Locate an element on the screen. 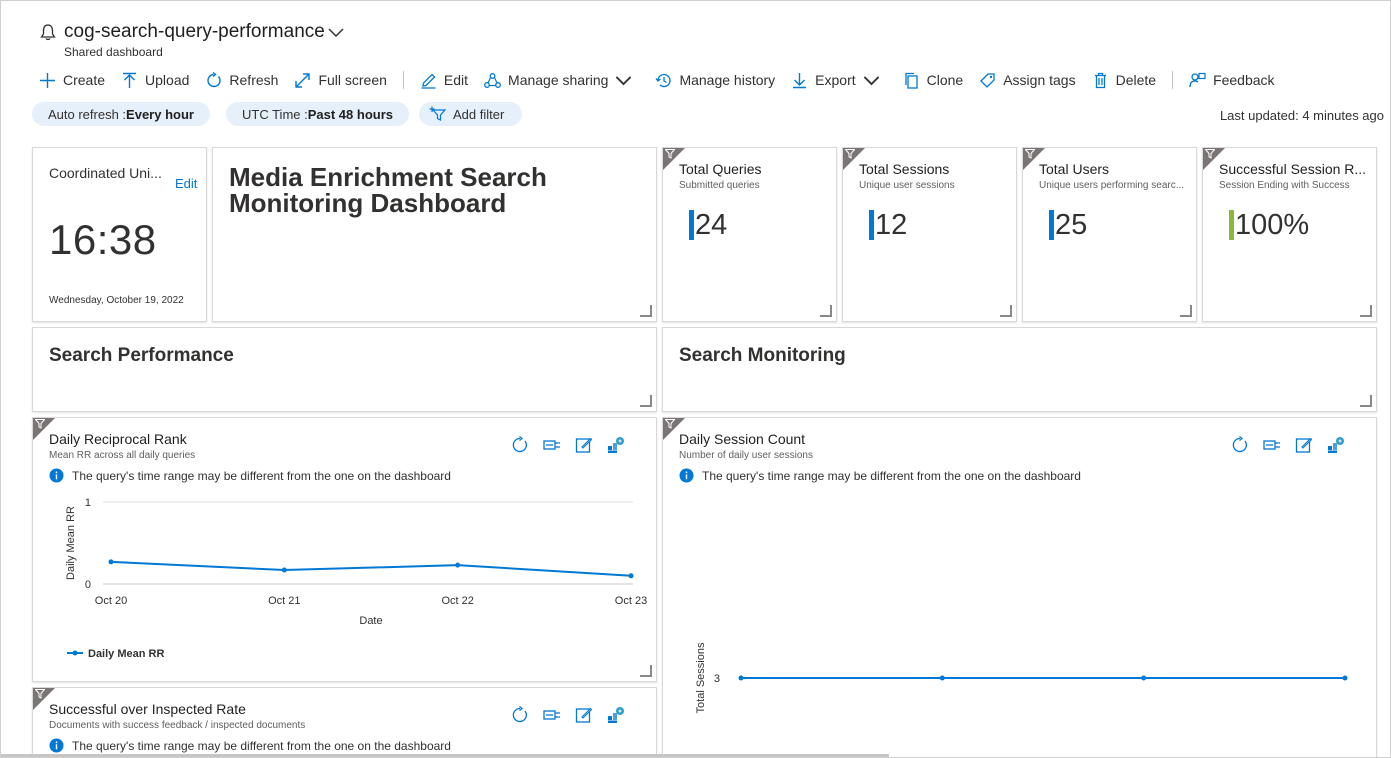 The height and width of the screenshot is (758, 1391). assign-tags-button: Assign tags is located at coordinates (1027, 80).